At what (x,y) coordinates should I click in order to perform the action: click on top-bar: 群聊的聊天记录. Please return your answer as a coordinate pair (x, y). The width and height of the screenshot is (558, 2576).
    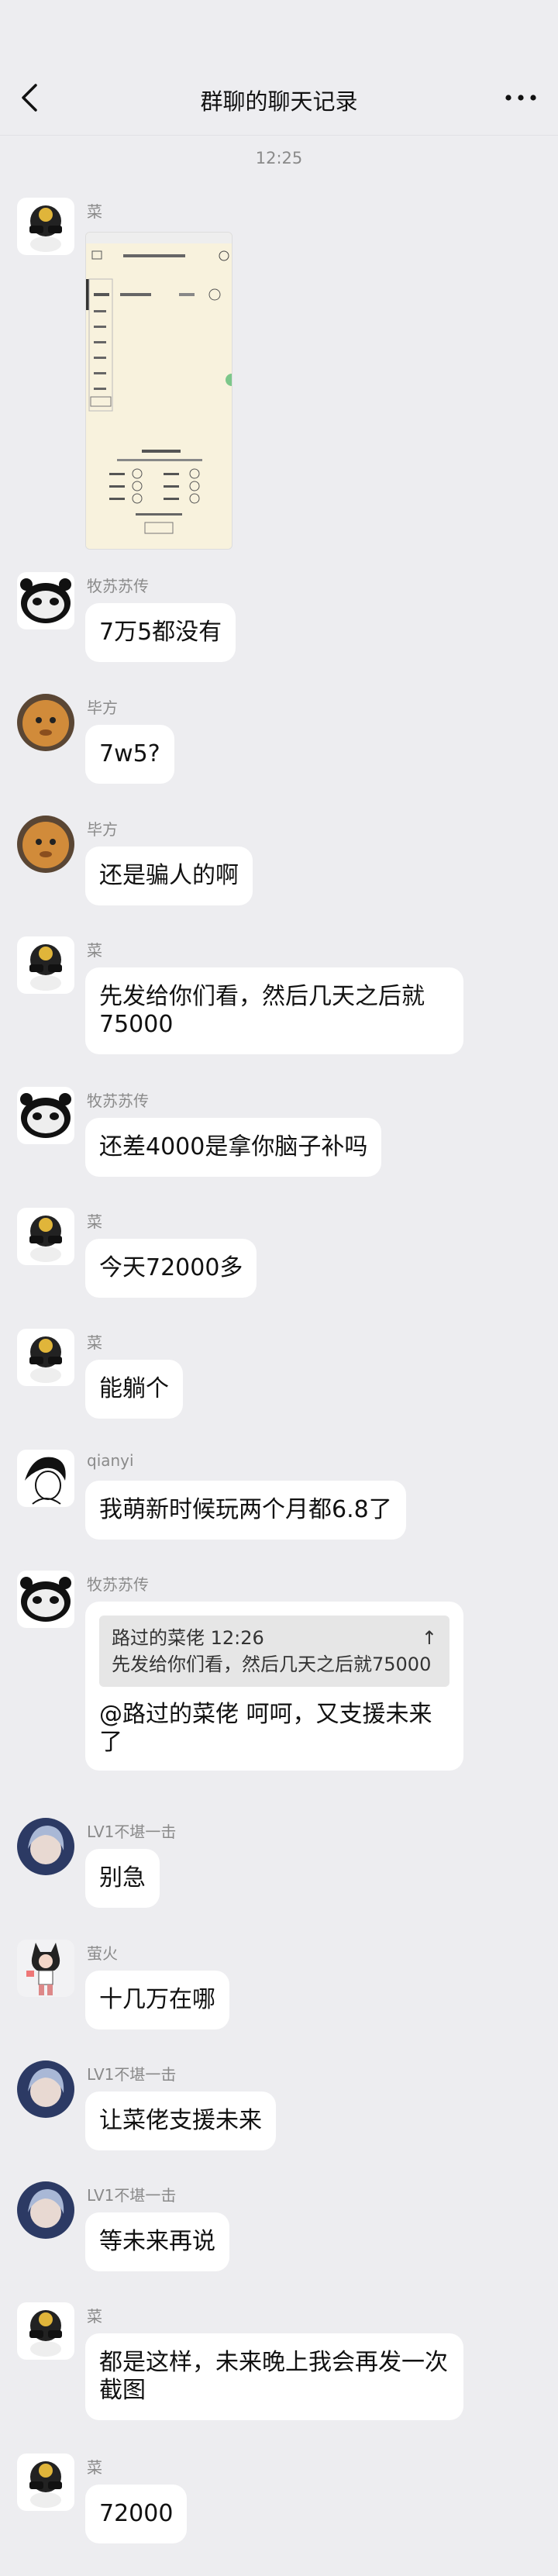
    Looking at the image, I should click on (279, 68).